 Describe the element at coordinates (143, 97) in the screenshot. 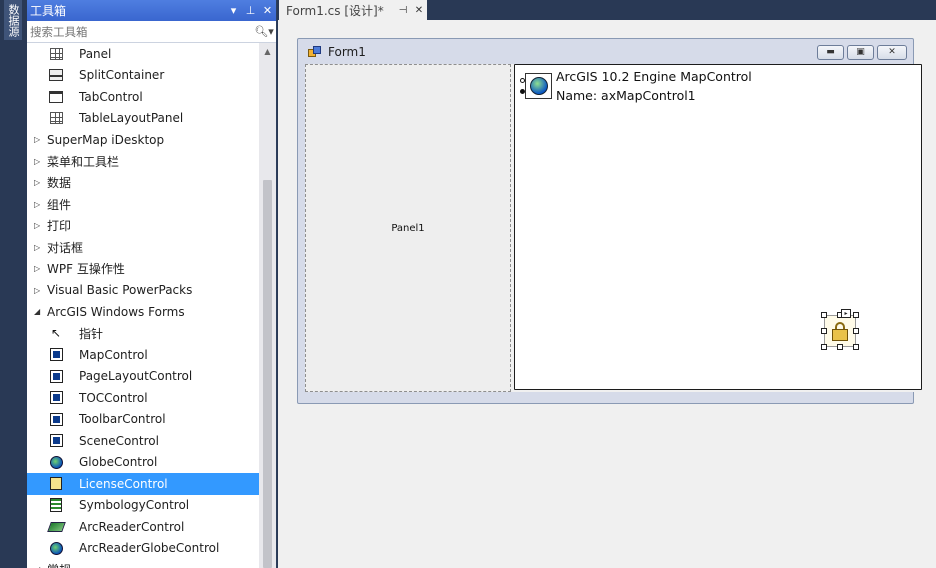

I see `toolbox-item: TabControl` at that location.